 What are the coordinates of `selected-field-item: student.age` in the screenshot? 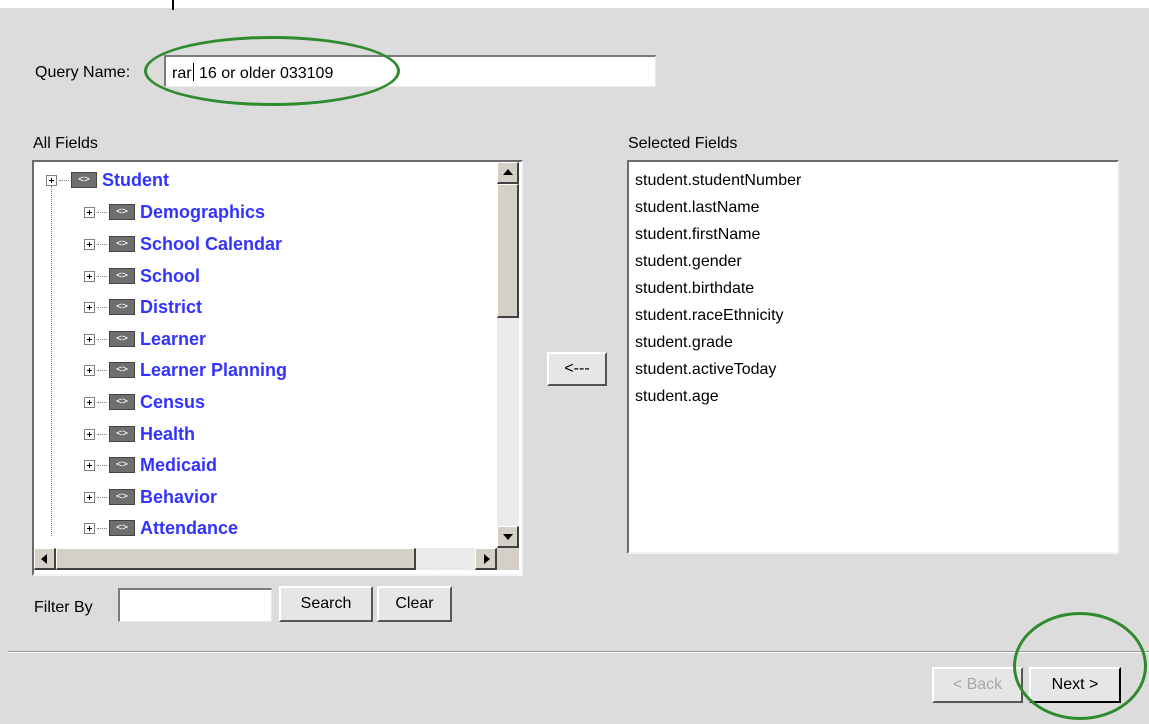 It's located at (677, 397).